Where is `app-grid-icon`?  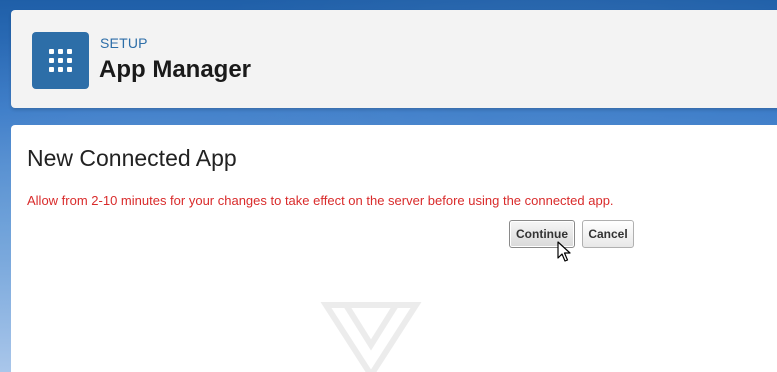
app-grid-icon is located at coordinates (60, 60).